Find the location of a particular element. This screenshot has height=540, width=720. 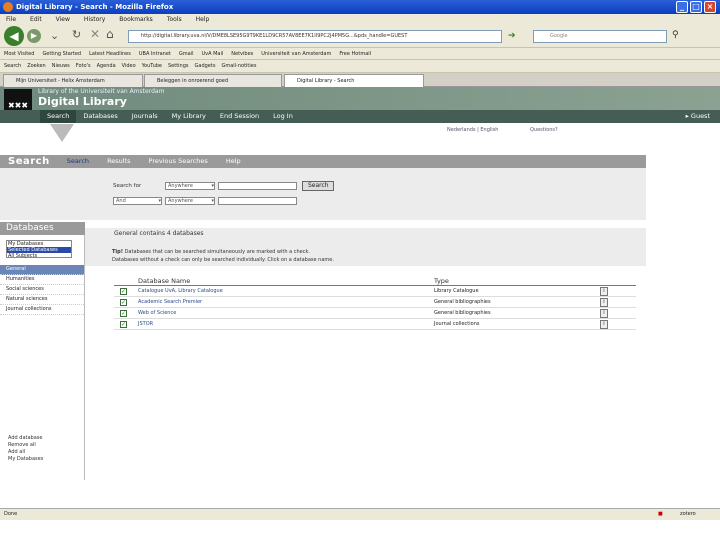

magnifier-icon: ⚲ is located at coordinates (675, 35).